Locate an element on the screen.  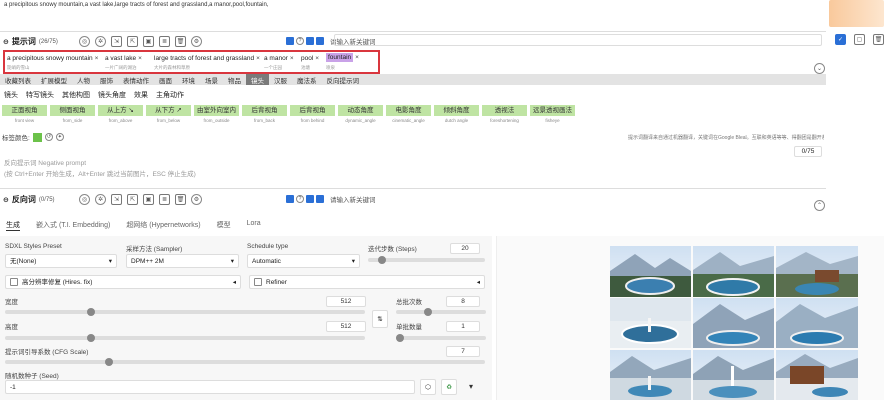
category-tab: 镜头 is located at coordinates (257, 79).